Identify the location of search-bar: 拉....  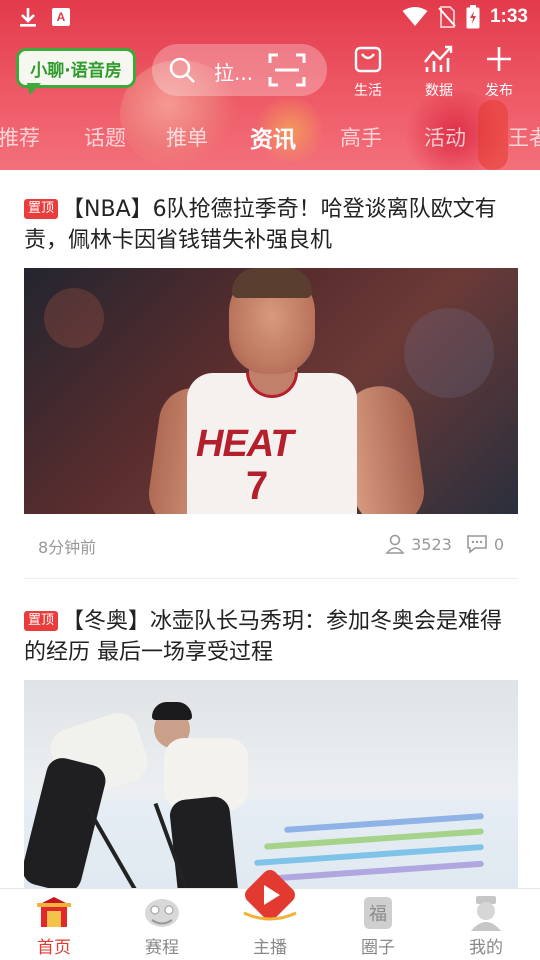
(239, 70).